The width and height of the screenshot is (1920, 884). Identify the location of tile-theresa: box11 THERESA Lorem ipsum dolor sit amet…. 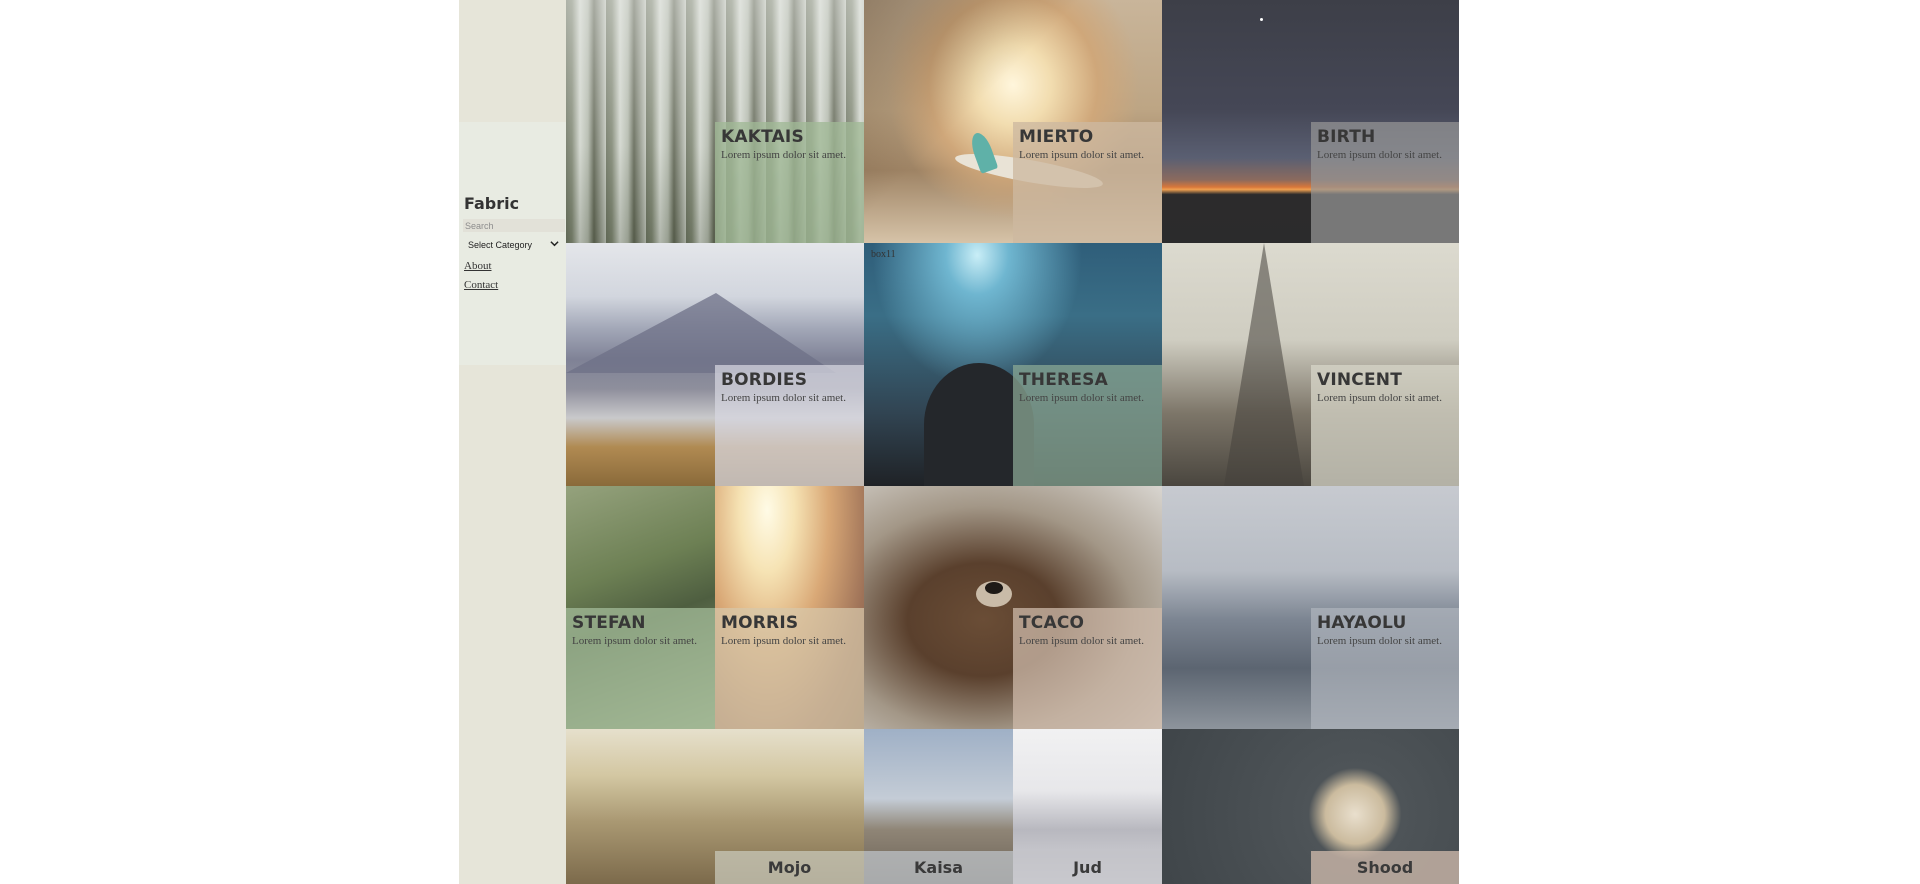
(1013, 364).